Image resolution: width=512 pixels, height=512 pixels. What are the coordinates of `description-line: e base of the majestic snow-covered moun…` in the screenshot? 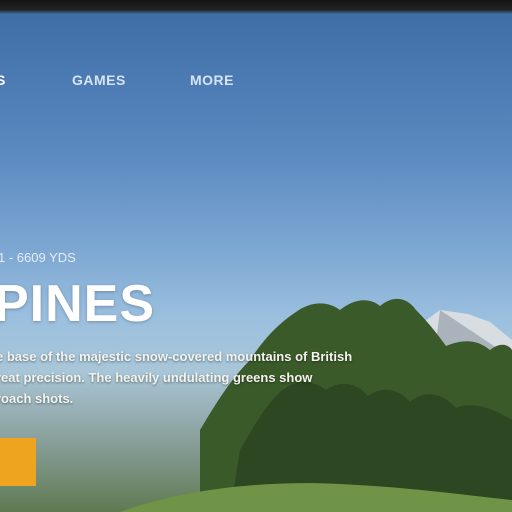 It's located at (176, 356).